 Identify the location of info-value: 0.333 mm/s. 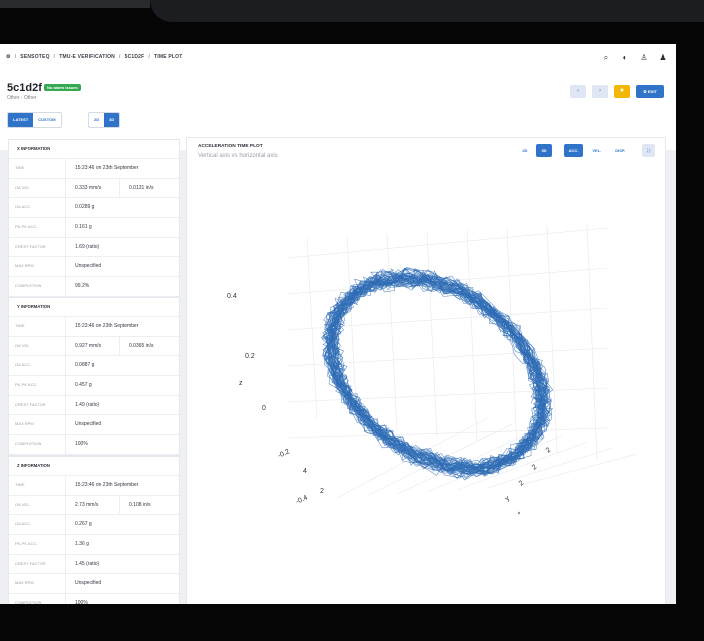
(88, 187).